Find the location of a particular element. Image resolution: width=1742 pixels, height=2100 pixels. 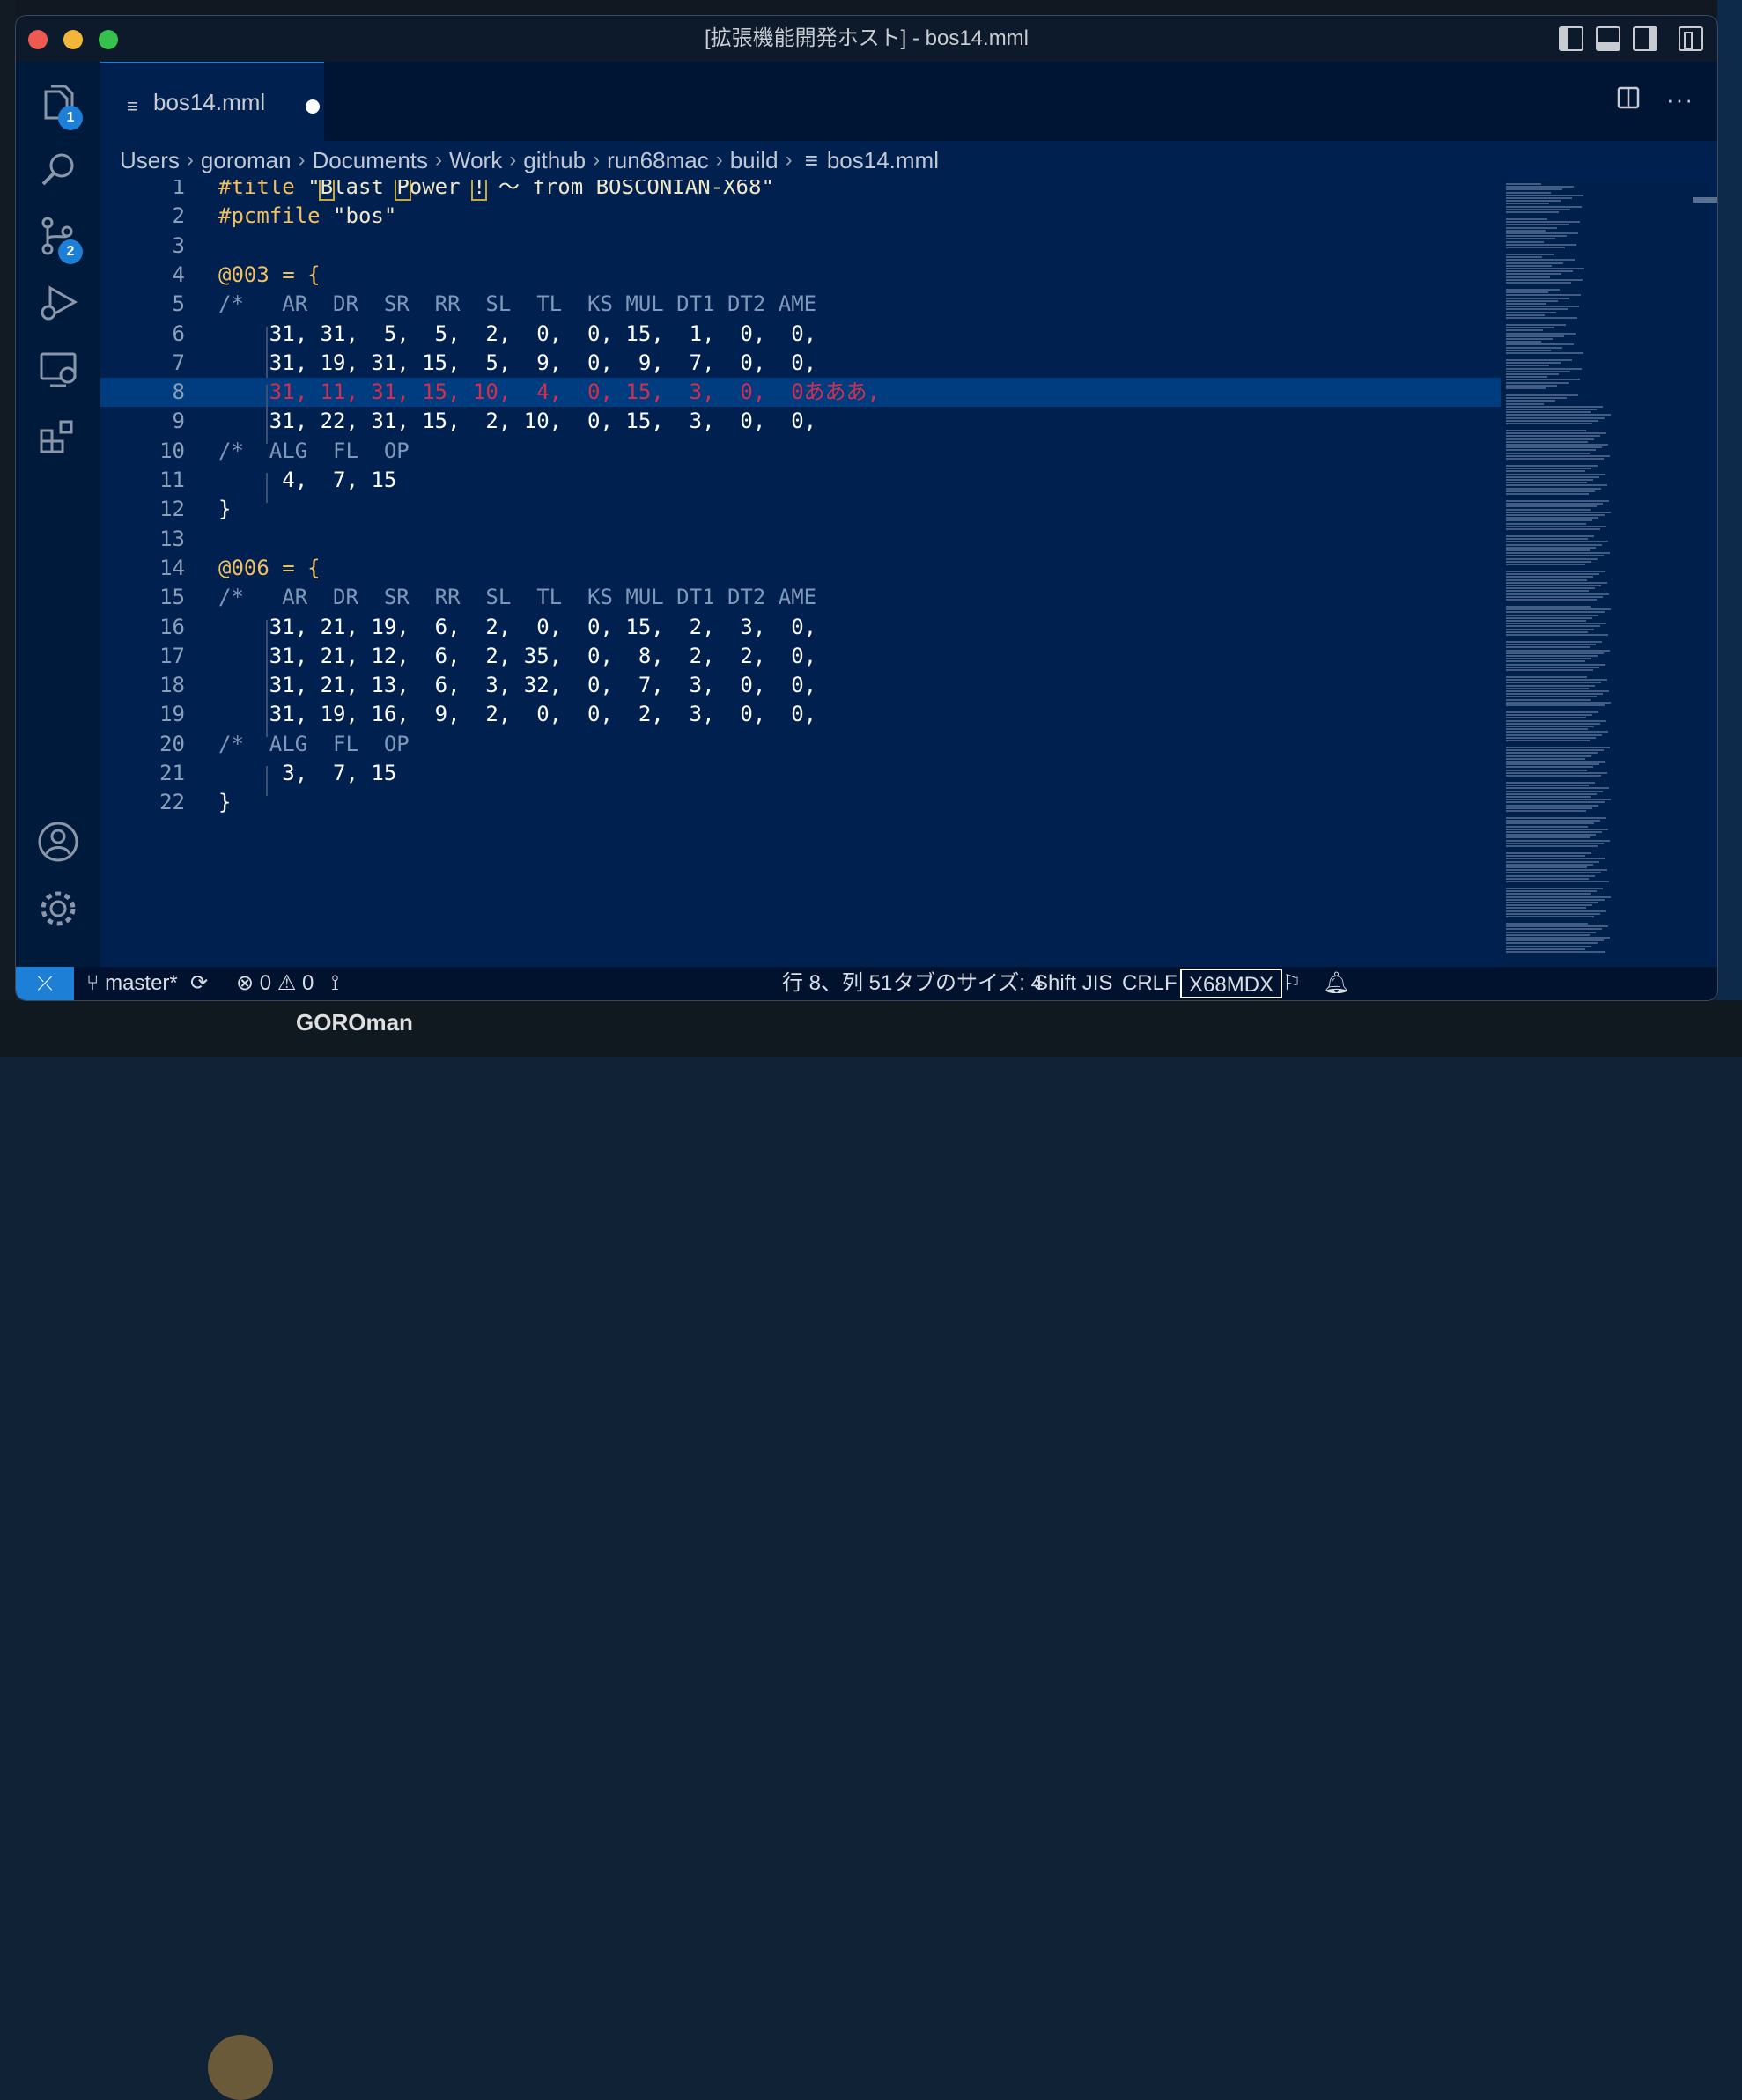

code-line: 13 is located at coordinates (801, 539).